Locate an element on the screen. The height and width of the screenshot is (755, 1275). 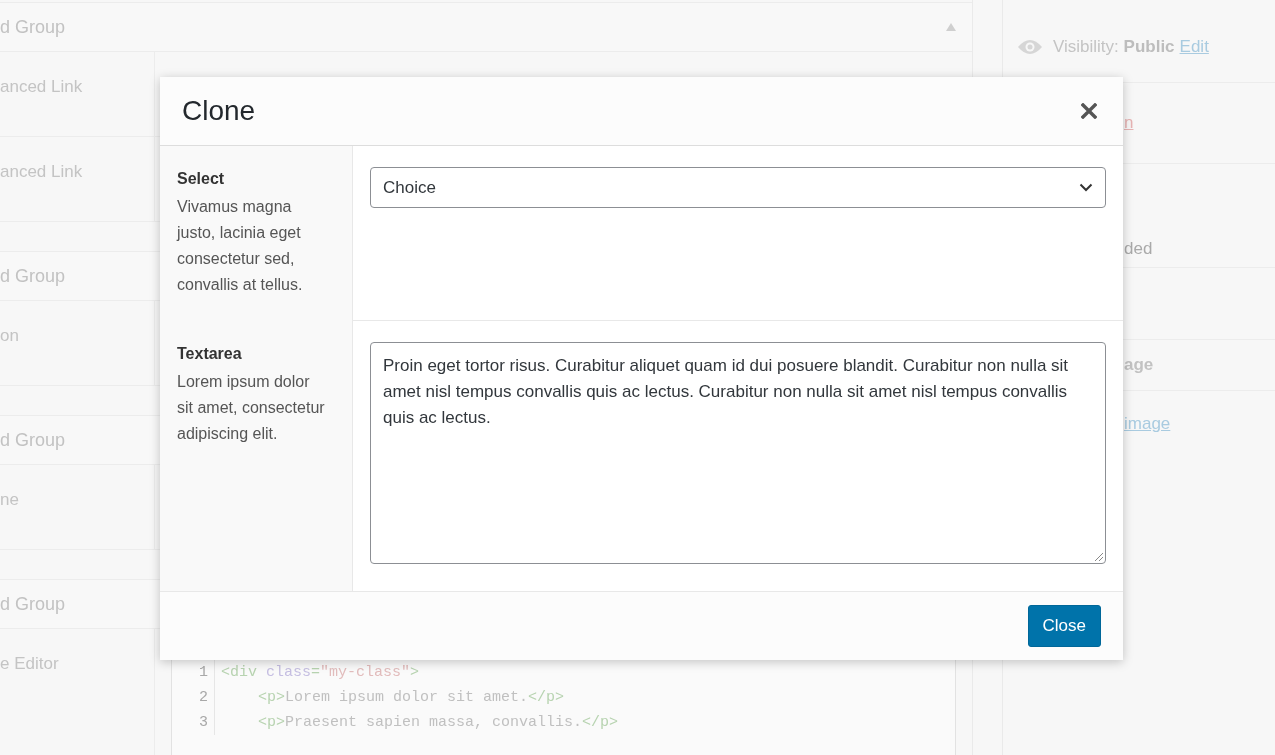
code-line: <p>Lorem ipsum dolor sit amet.</p> is located at coordinates (411, 698).